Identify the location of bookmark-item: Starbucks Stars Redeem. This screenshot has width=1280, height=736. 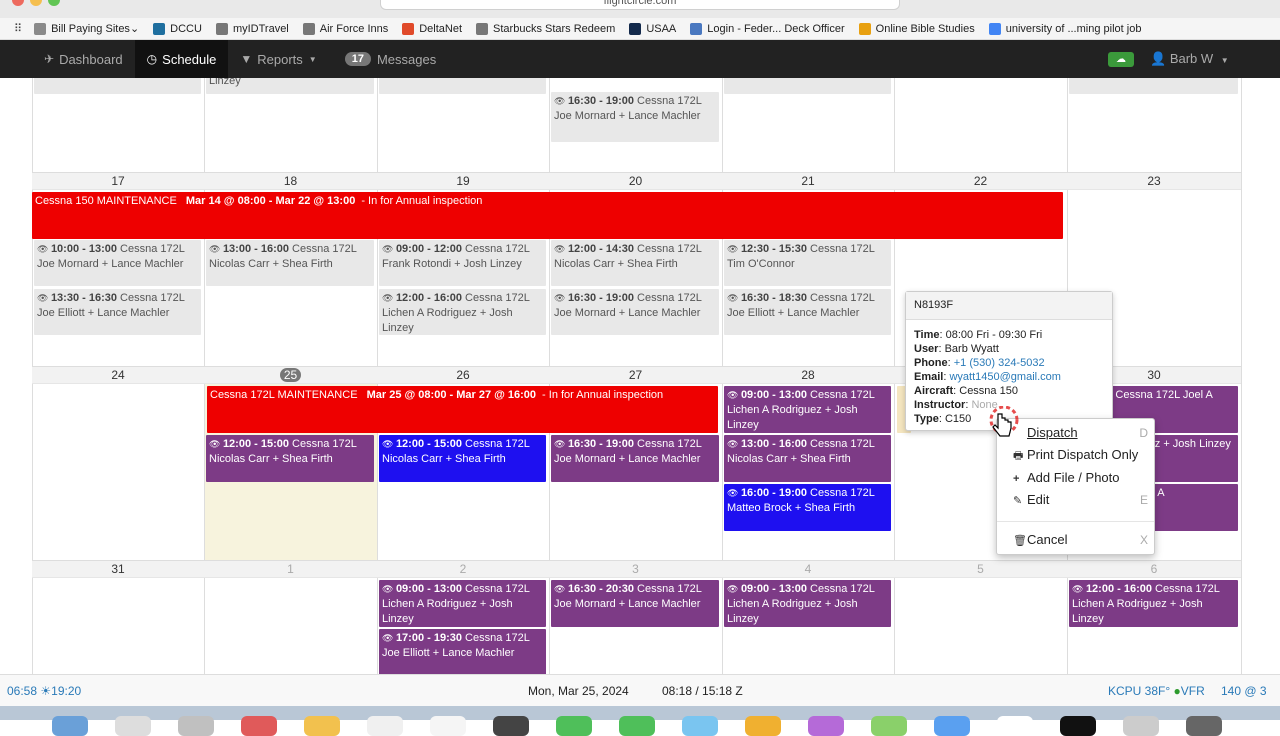
(545, 28).